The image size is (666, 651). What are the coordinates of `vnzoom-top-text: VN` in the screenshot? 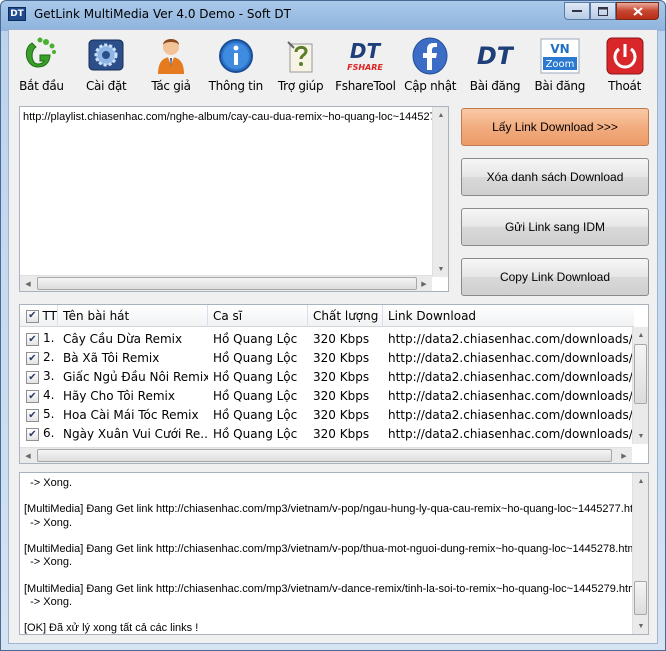 It's located at (559, 49).